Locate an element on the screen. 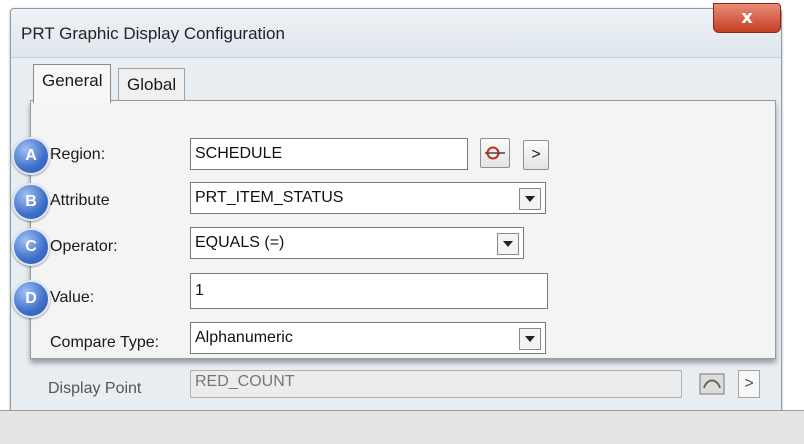 The height and width of the screenshot is (444, 804). attribute-select-value: PRT_ITEM_STATUS is located at coordinates (269, 197).